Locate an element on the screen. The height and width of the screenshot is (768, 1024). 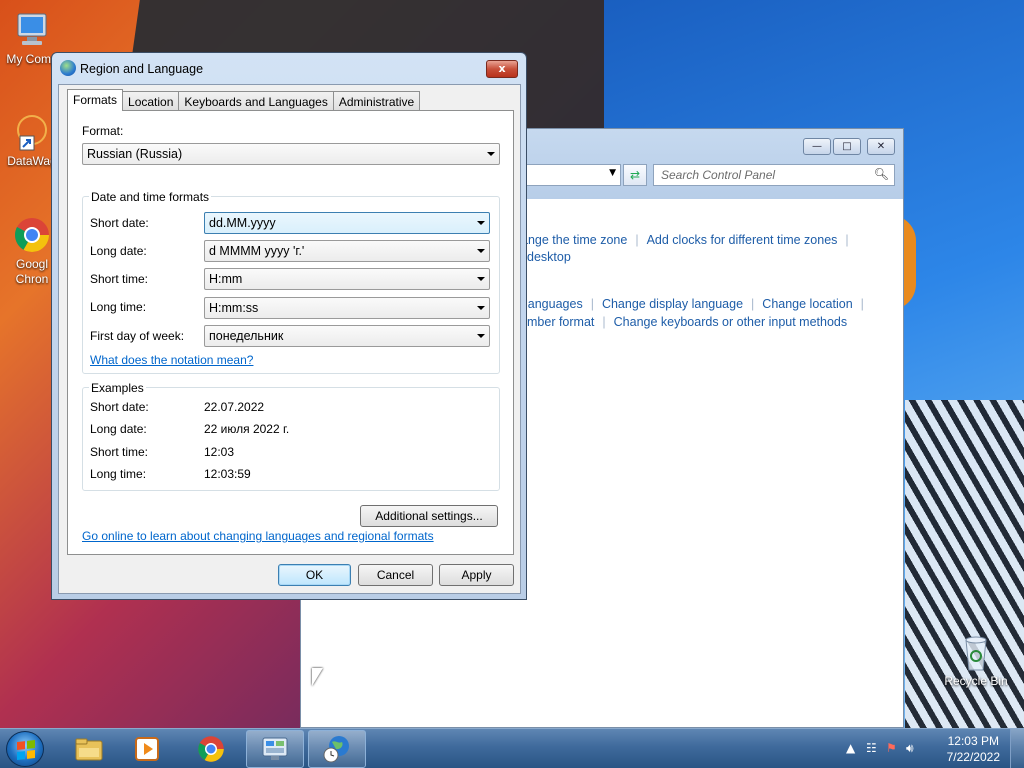
example-long-date-label: Long date: is located at coordinates (118, 429).